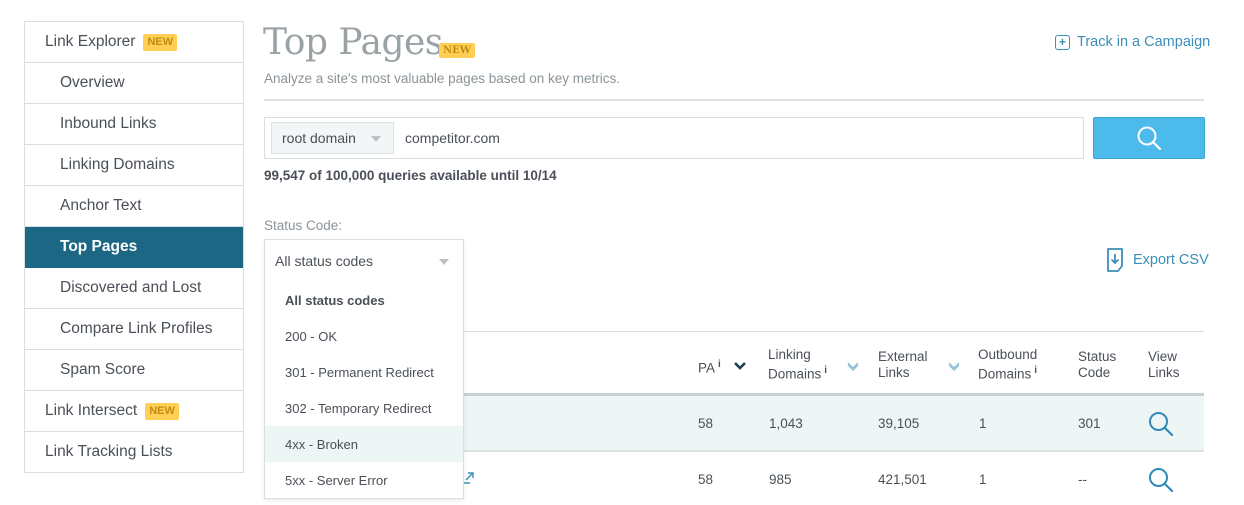 This screenshot has height=505, width=1244. What do you see at coordinates (899, 423) in the screenshot?
I see `cell-external-links: 39,105` at bounding box center [899, 423].